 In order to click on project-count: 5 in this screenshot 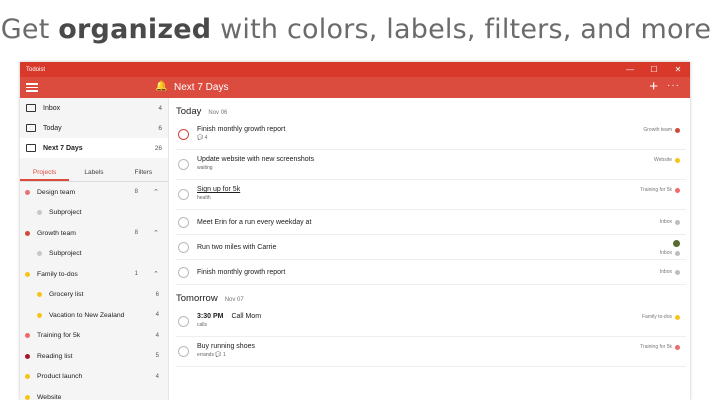, I will do `click(157, 356)`.